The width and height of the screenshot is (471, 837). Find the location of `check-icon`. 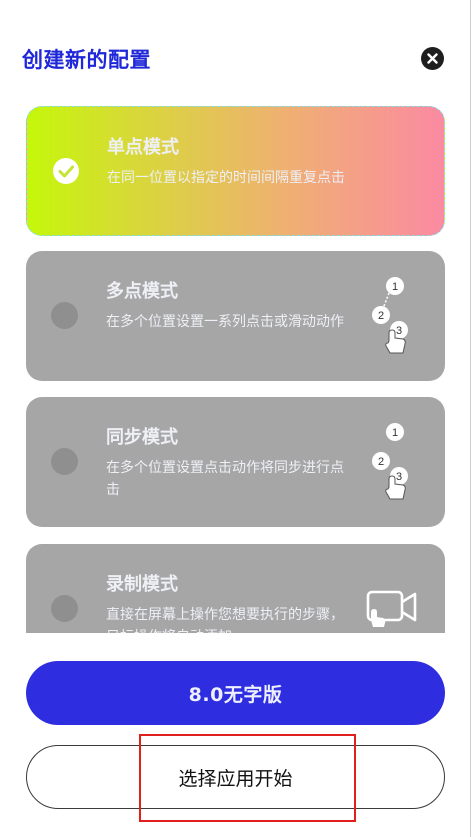

check-icon is located at coordinates (66, 171).